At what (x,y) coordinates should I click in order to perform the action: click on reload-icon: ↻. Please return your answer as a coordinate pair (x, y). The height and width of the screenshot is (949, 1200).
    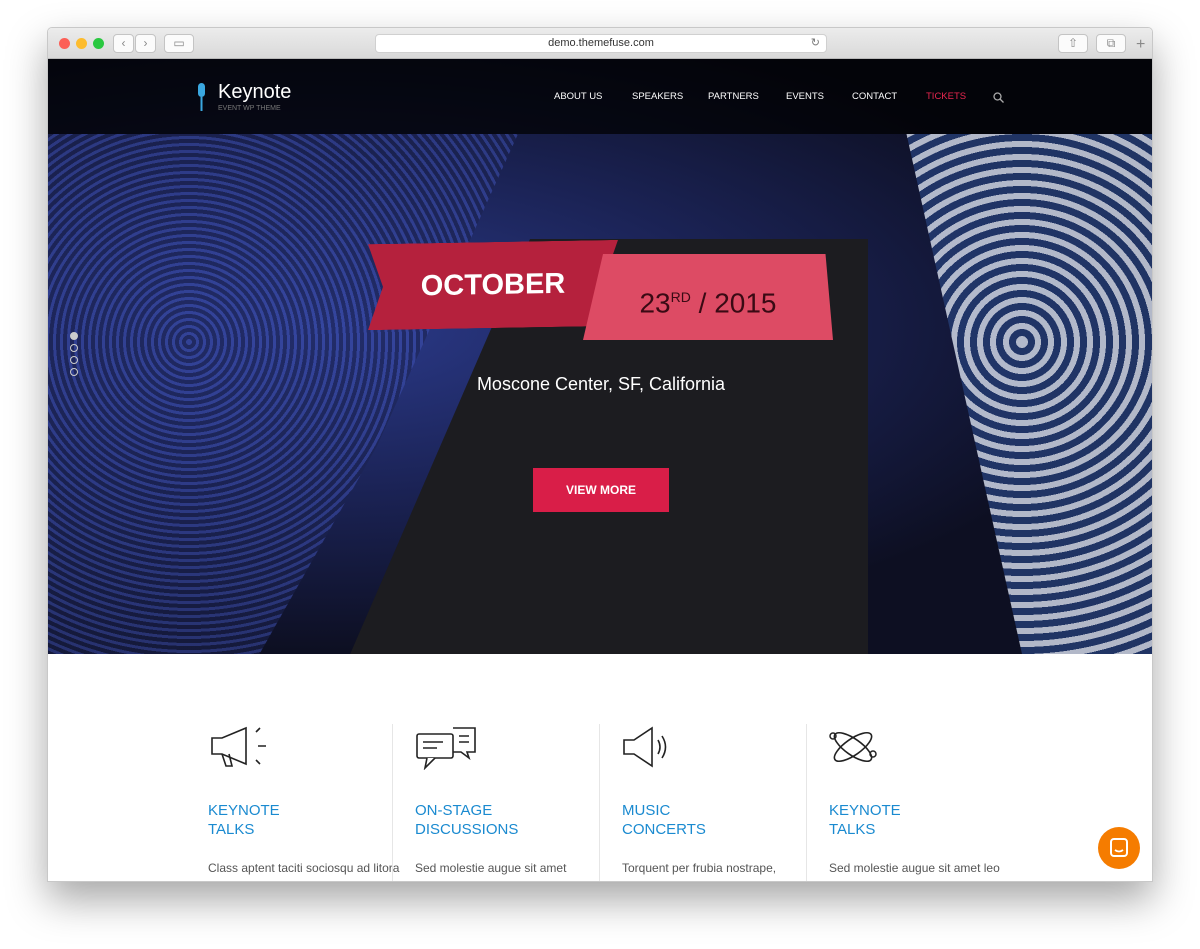
    Looking at the image, I should click on (815, 43).